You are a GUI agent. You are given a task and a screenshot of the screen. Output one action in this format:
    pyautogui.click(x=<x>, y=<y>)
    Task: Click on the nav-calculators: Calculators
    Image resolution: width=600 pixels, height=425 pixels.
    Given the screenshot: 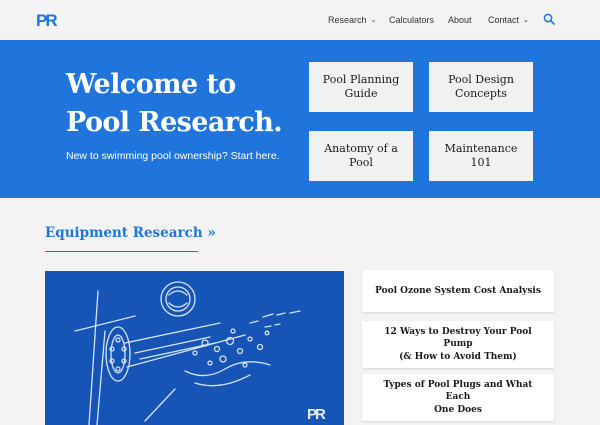 What is the action you would take?
    pyautogui.click(x=411, y=20)
    